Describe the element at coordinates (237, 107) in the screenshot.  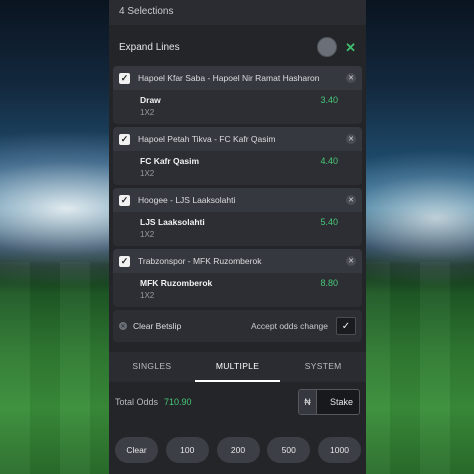
I see `selection-body: Draw 1X2 3.40` at that location.